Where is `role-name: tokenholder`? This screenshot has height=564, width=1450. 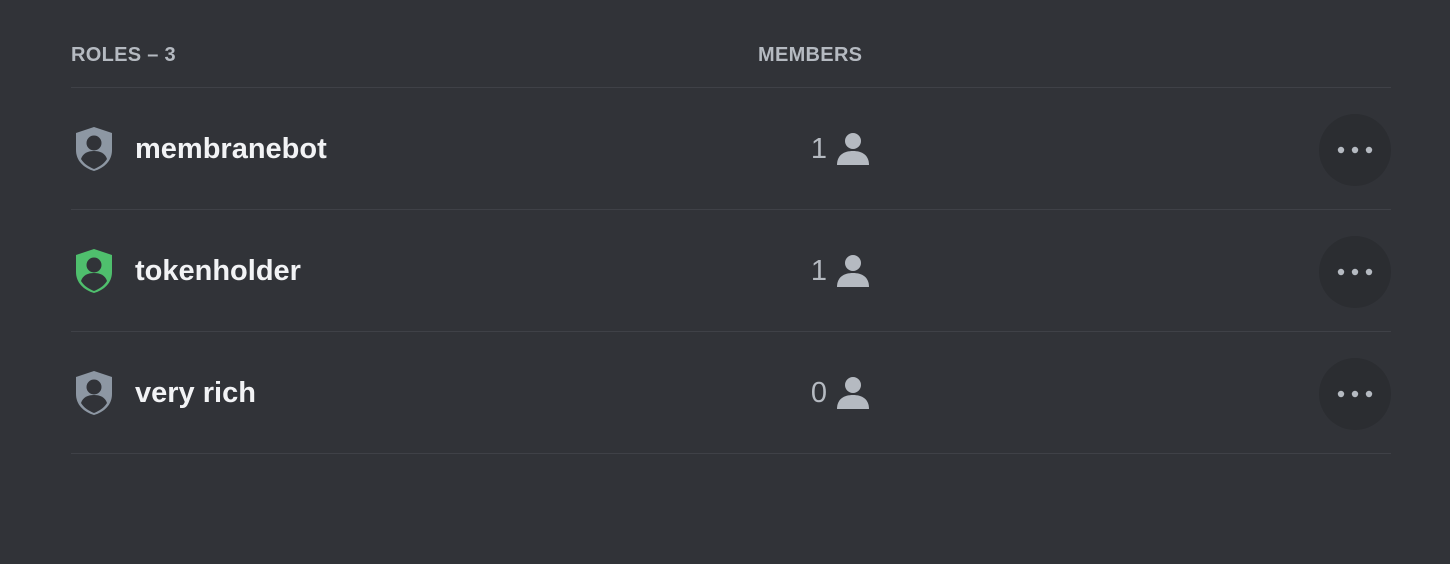 role-name: tokenholder is located at coordinates (218, 271).